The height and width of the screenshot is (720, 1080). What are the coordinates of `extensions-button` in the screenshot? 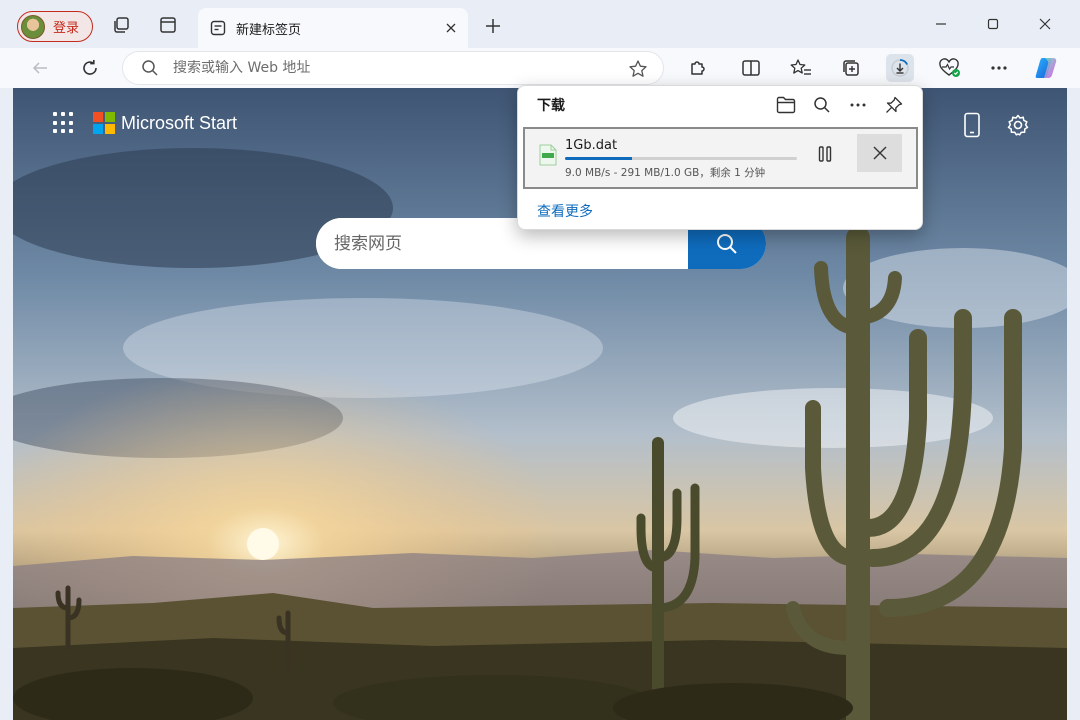 It's located at (698, 68).